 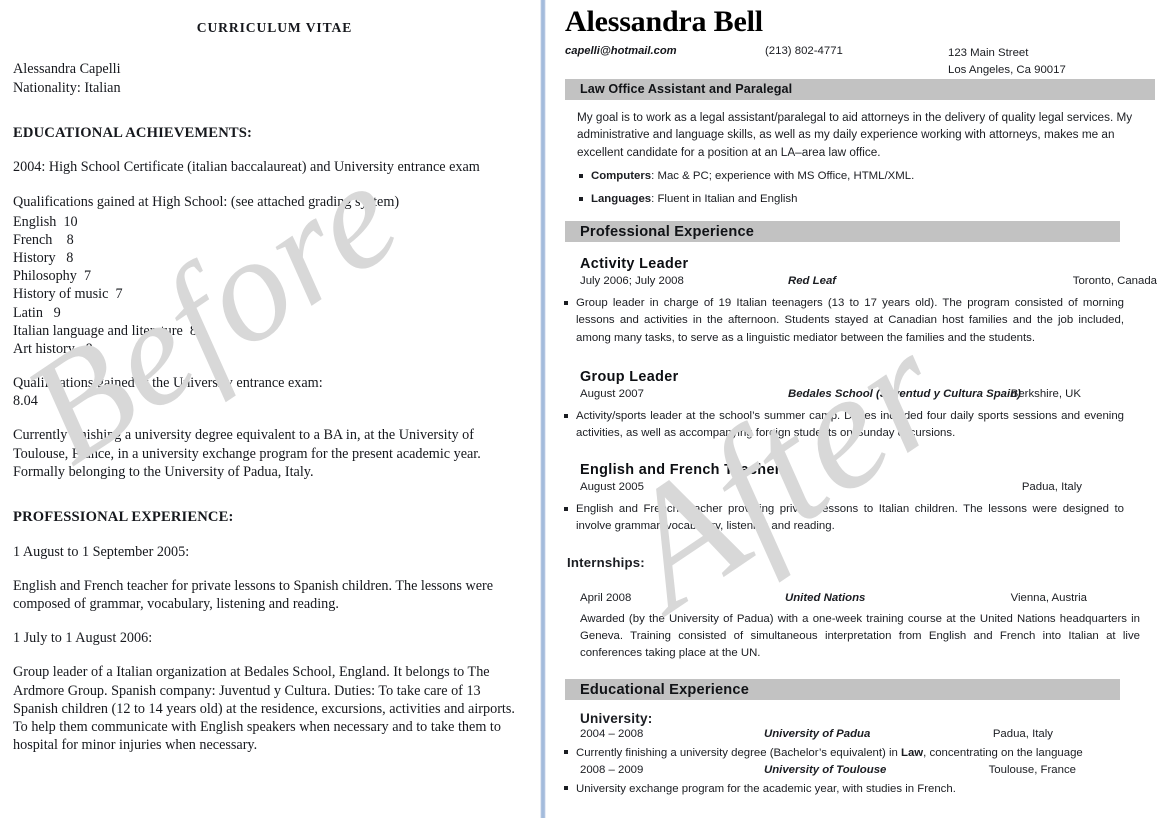 What do you see at coordinates (621, 199) in the screenshot?
I see `skill-label: Languages` at bounding box center [621, 199].